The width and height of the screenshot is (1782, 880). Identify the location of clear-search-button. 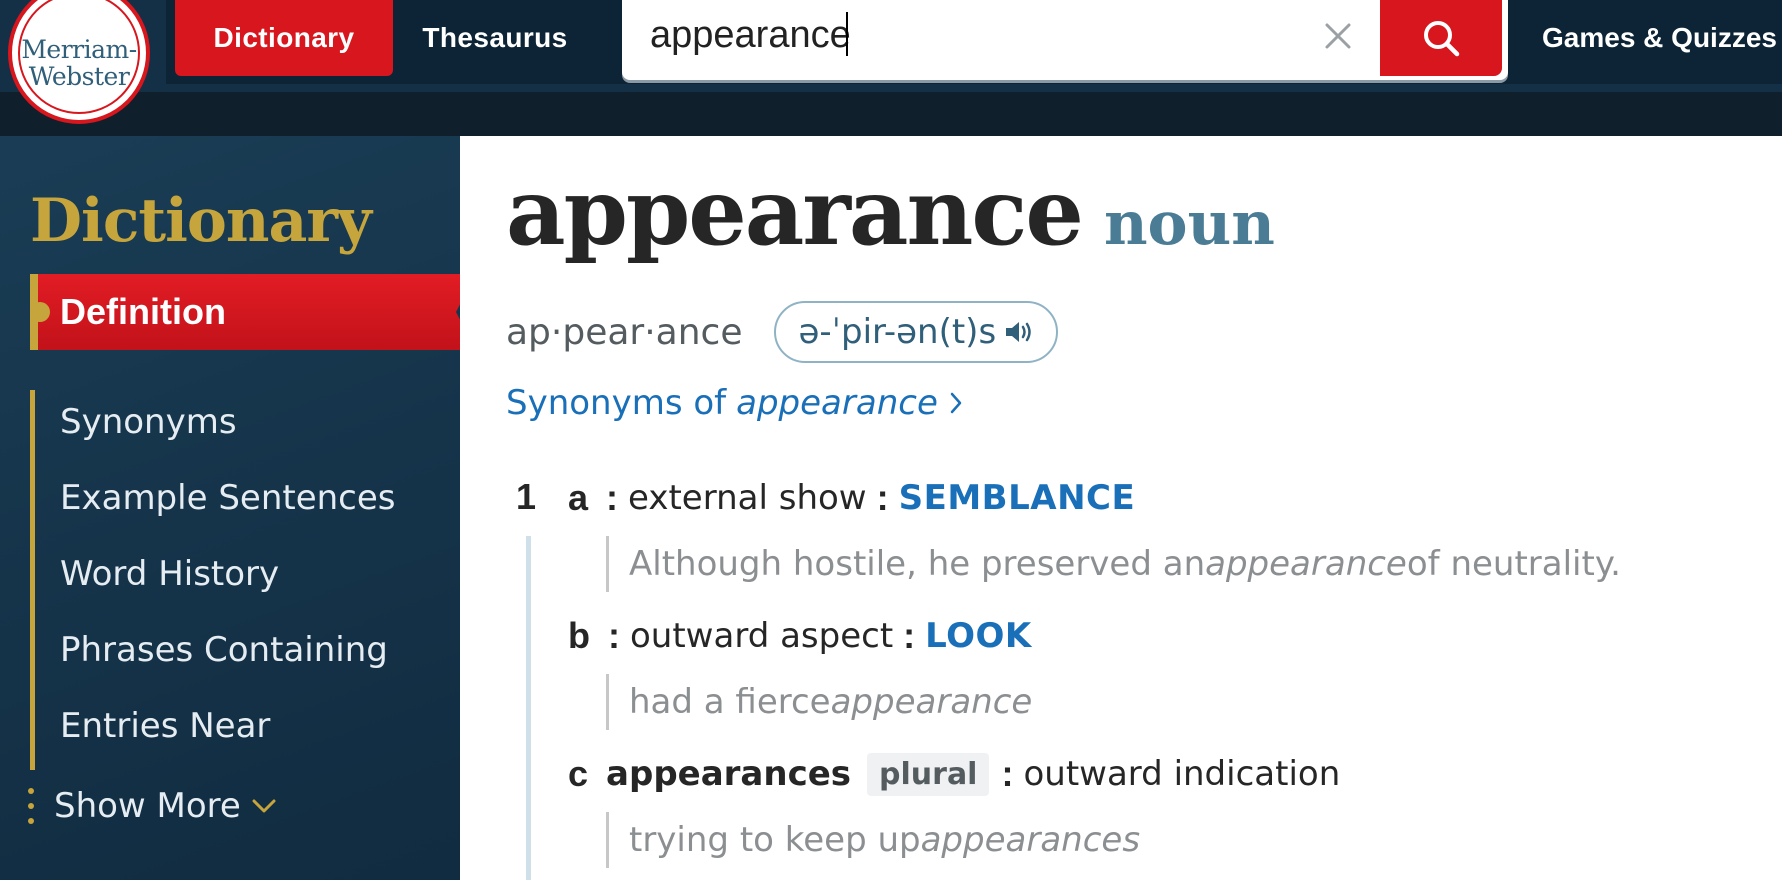
(1338, 36).